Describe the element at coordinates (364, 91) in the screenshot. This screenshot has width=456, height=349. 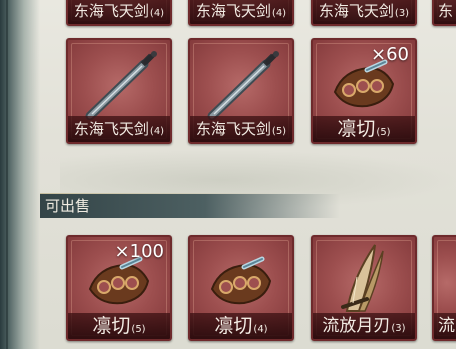
I see `item-card: ×60 凛切(5)` at that location.